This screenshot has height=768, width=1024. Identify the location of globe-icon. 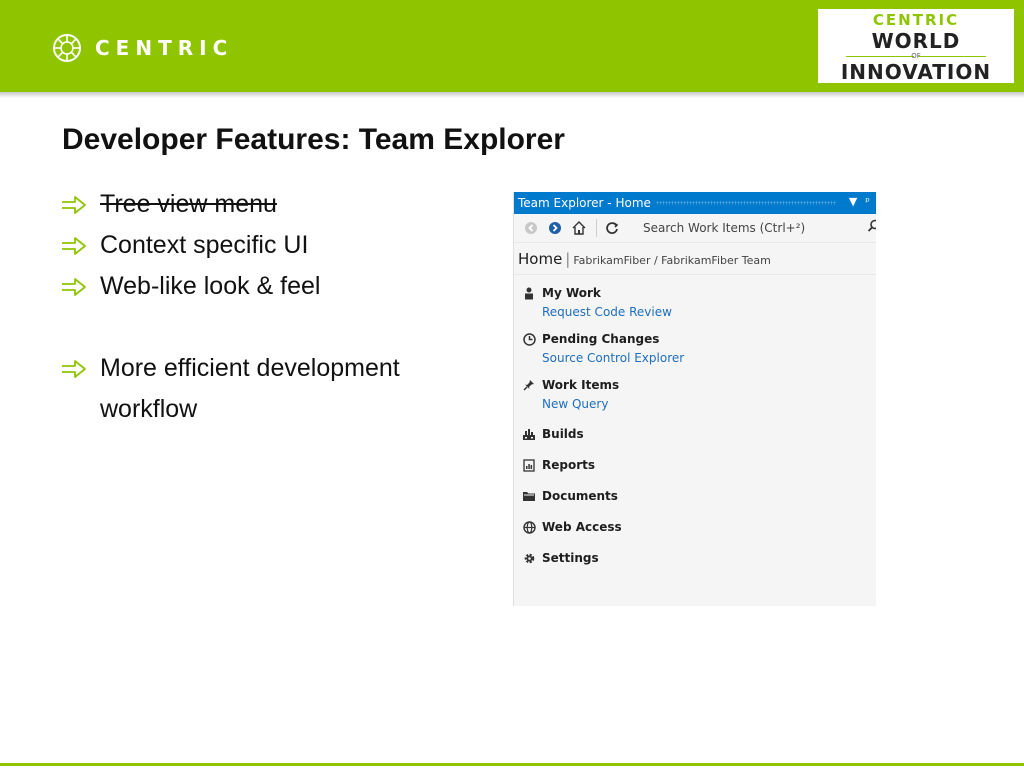
(529, 527).